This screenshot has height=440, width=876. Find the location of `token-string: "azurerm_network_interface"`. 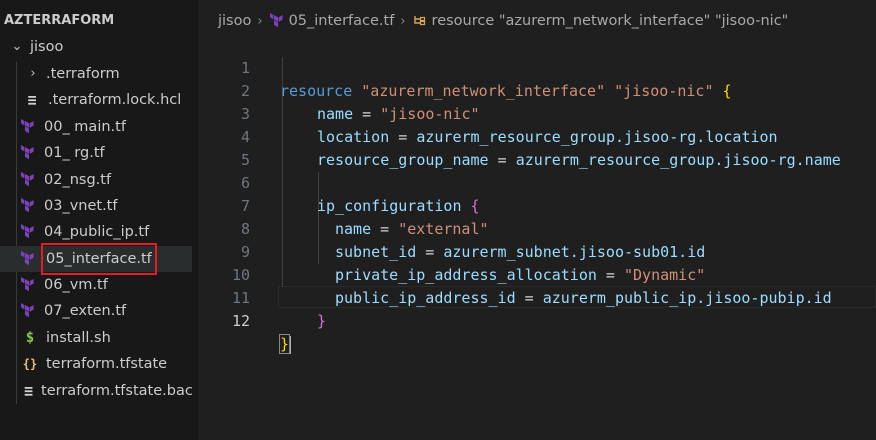

token-string: "azurerm_network_interface" is located at coordinates (483, 91).